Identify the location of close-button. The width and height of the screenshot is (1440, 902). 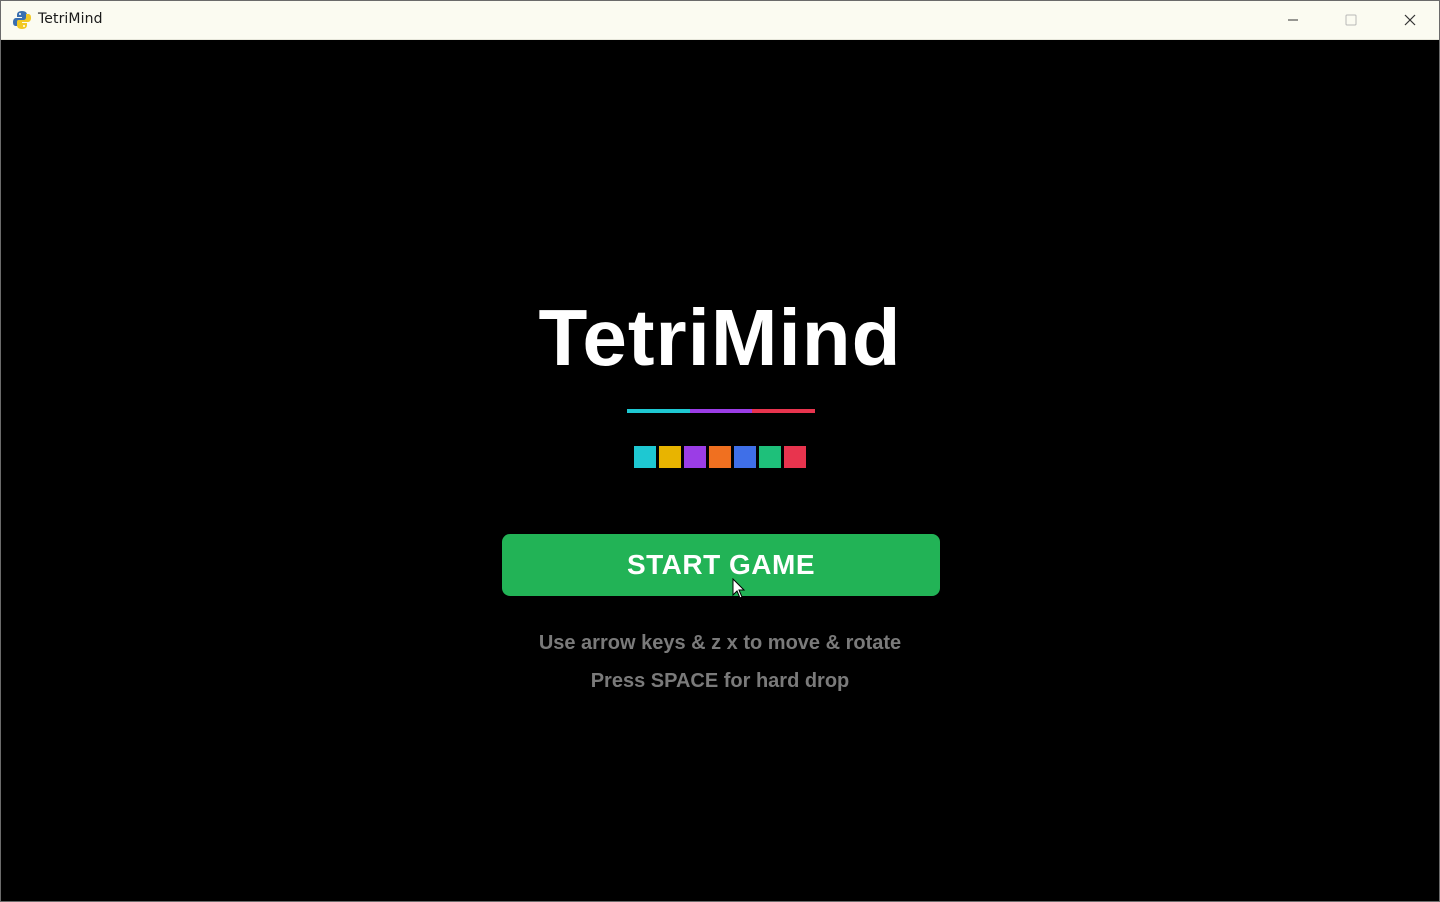
(1410, 20).